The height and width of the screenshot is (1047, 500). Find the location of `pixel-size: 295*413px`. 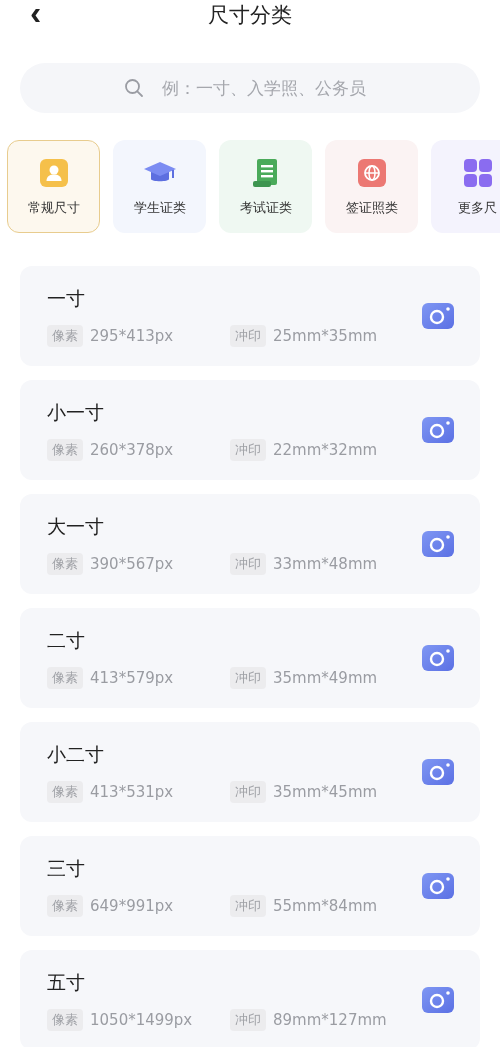

pixel-size: 295*413px is located at coordinates (132, 335).